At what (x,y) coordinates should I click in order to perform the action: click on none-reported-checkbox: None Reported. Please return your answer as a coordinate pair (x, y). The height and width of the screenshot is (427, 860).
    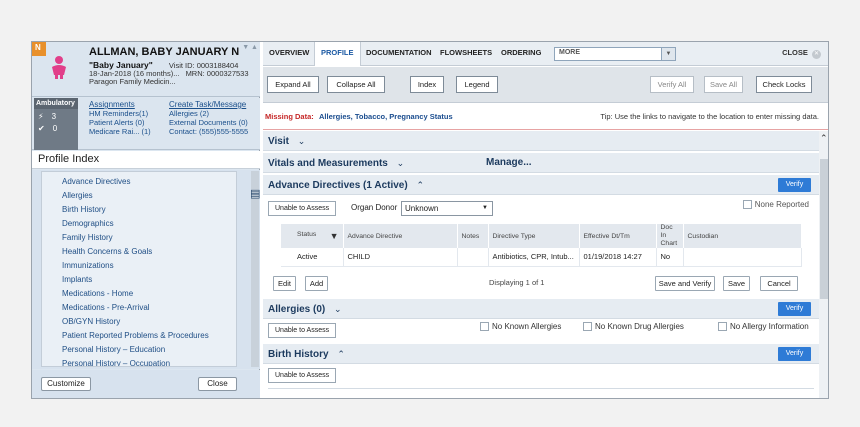
    Looking at the image, I should click on (775, 205).